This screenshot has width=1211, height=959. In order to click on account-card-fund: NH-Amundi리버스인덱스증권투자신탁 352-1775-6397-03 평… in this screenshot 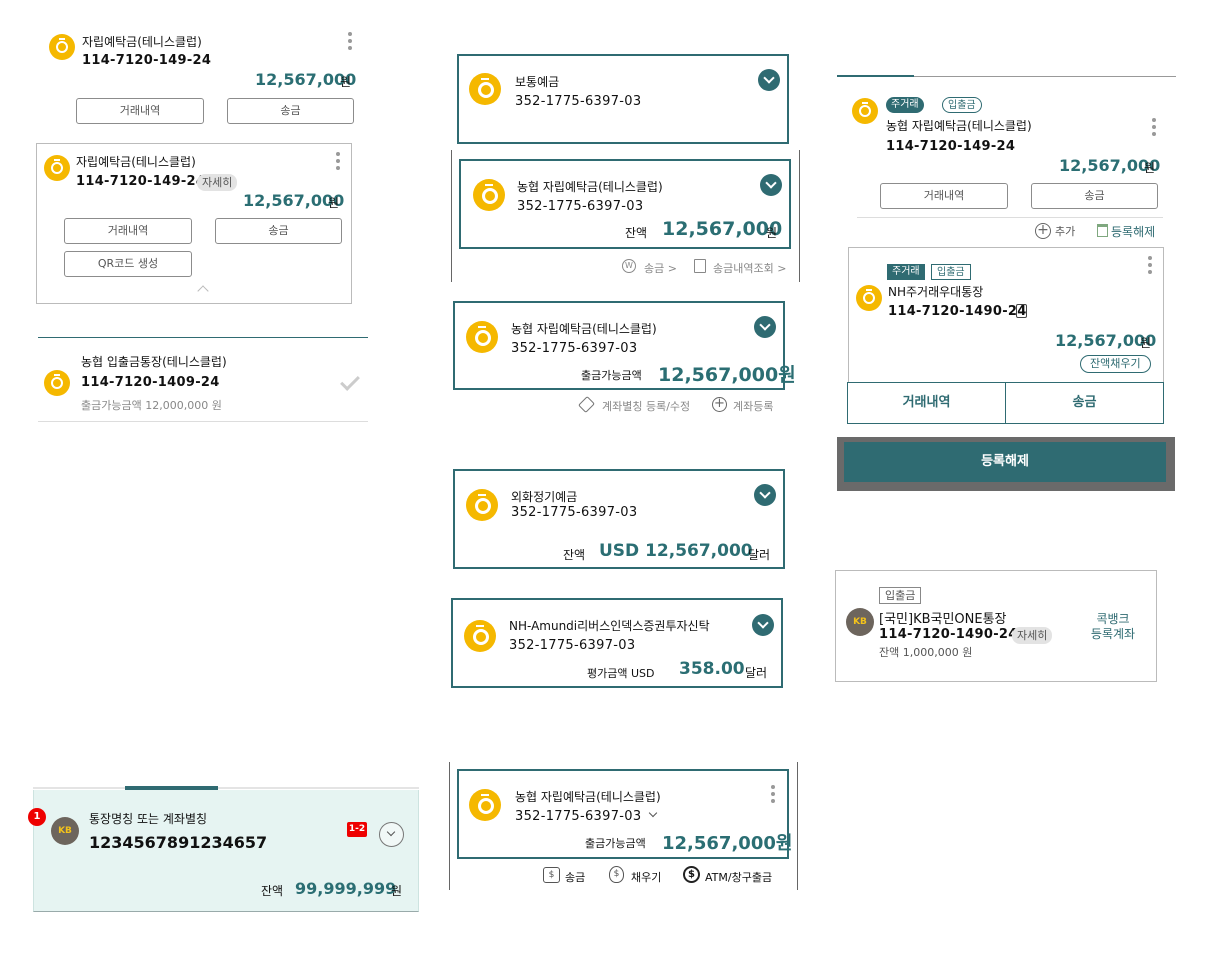, I will do `click(617, 643)`.